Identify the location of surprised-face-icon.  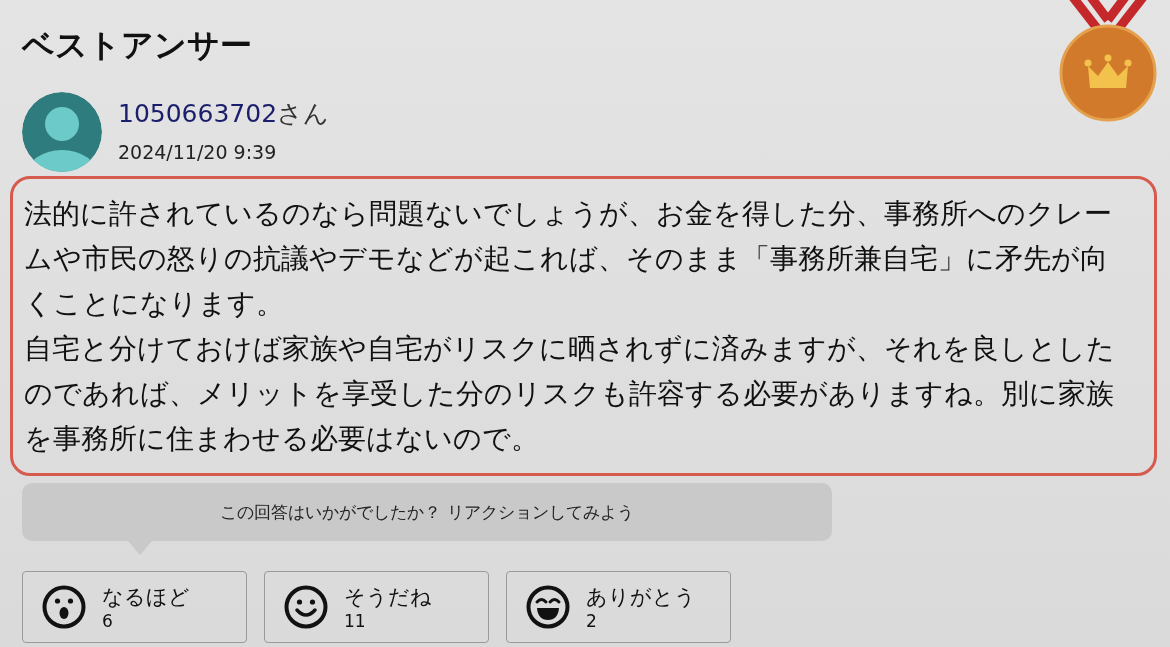
(64, 607).